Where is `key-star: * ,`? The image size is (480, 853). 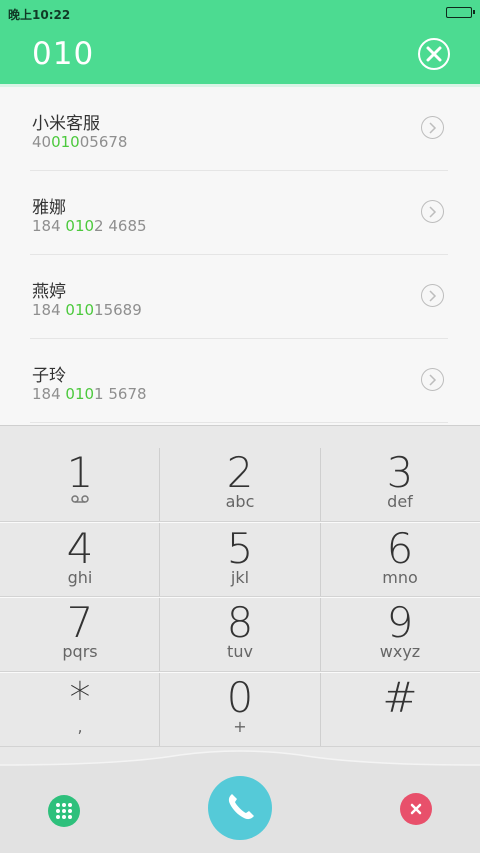 key-star: * , is located at coordinates (80, 693).